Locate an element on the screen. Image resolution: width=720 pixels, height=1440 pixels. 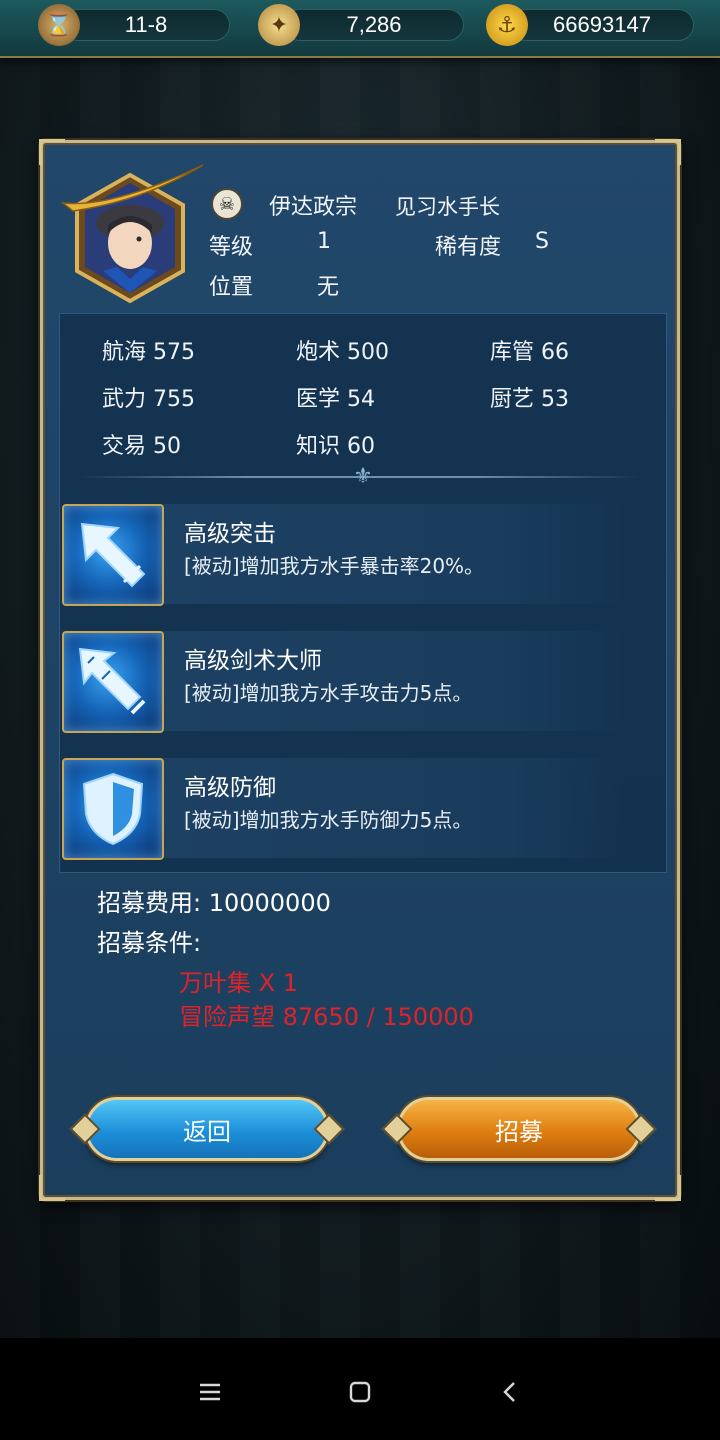
stat-trade: 交易 50 is located at coordinates (141, 446).